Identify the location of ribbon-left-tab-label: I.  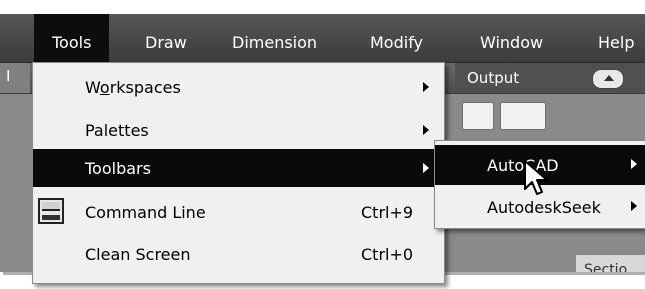
(8, 76).